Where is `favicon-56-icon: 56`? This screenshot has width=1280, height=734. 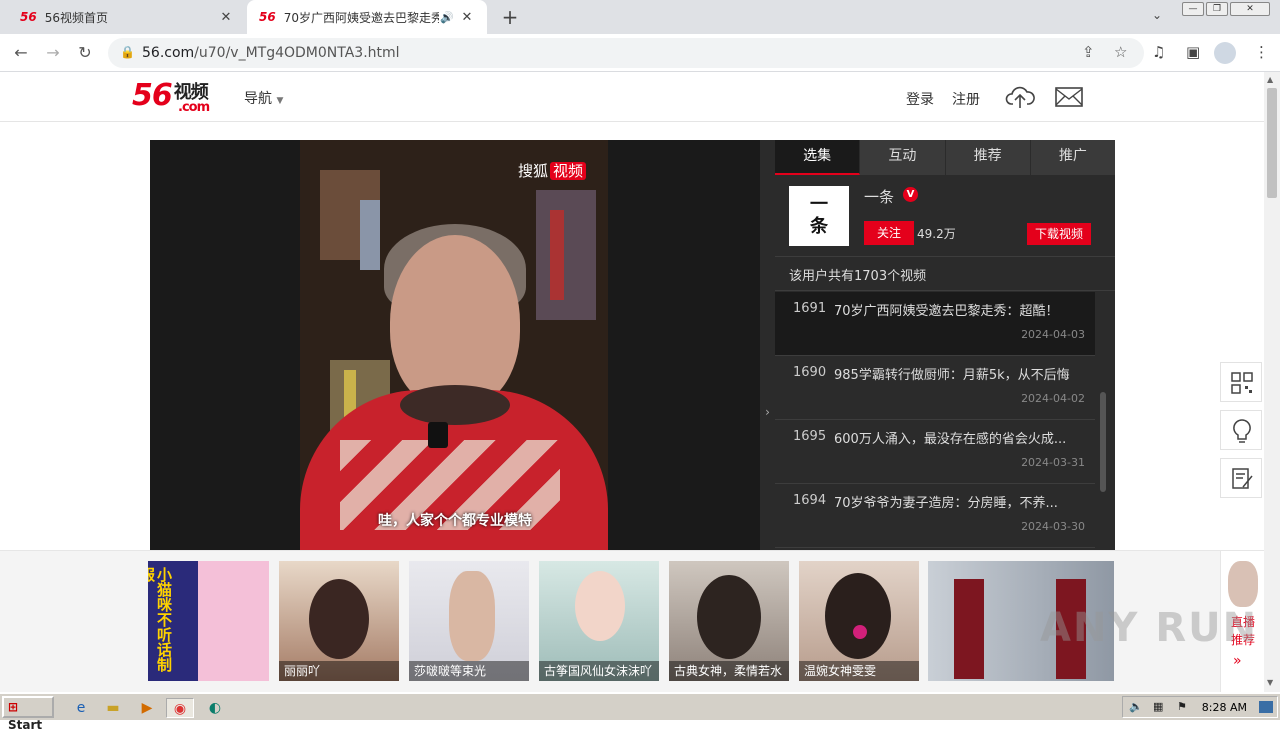 favicon-56-icon: 56 is located at coordinates (28, 17).